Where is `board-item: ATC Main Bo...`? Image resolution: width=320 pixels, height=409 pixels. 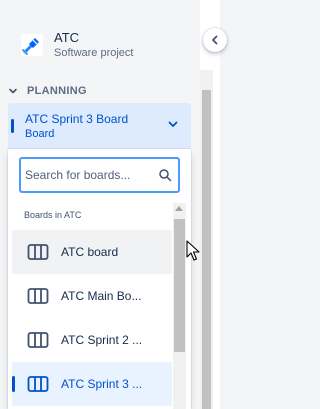
board-item: ATC Main Bo... is located at coordinates (92, 296).